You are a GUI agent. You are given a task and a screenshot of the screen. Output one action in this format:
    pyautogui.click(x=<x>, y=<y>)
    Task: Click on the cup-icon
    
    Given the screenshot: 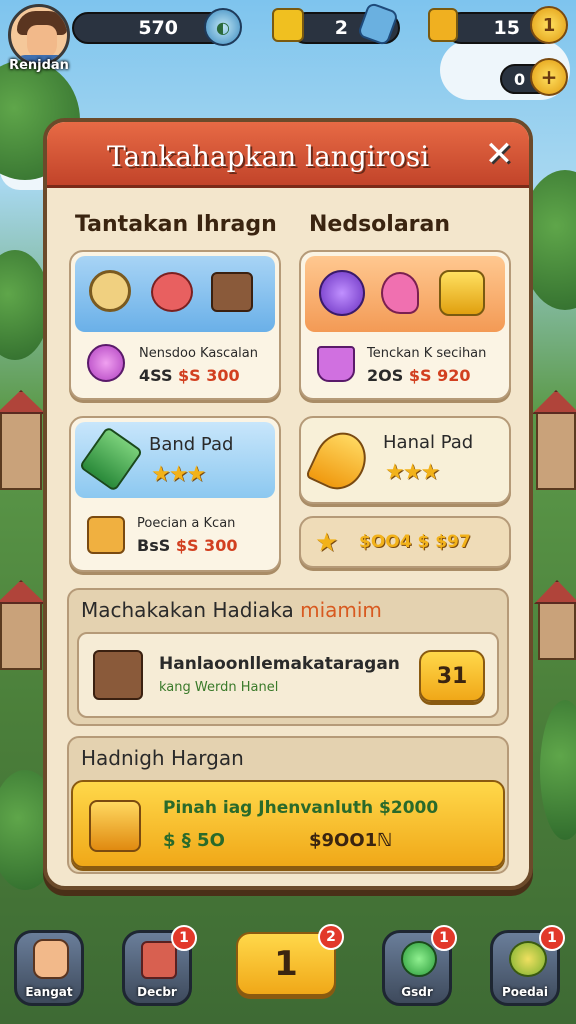 What is the action you would take?
    pyautogui.click(x=336, y=364)
    